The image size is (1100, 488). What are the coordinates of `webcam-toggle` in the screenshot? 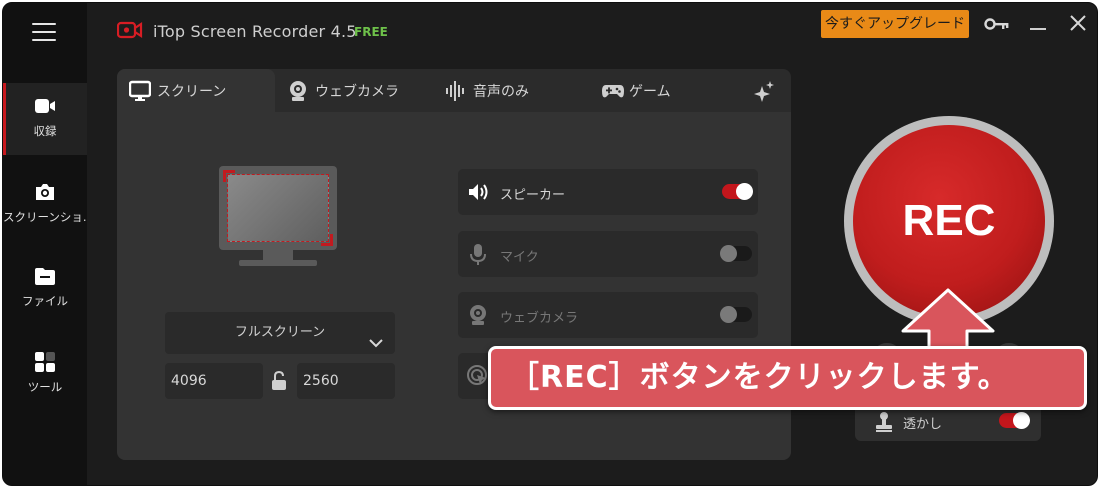 It's located at (736, 314).